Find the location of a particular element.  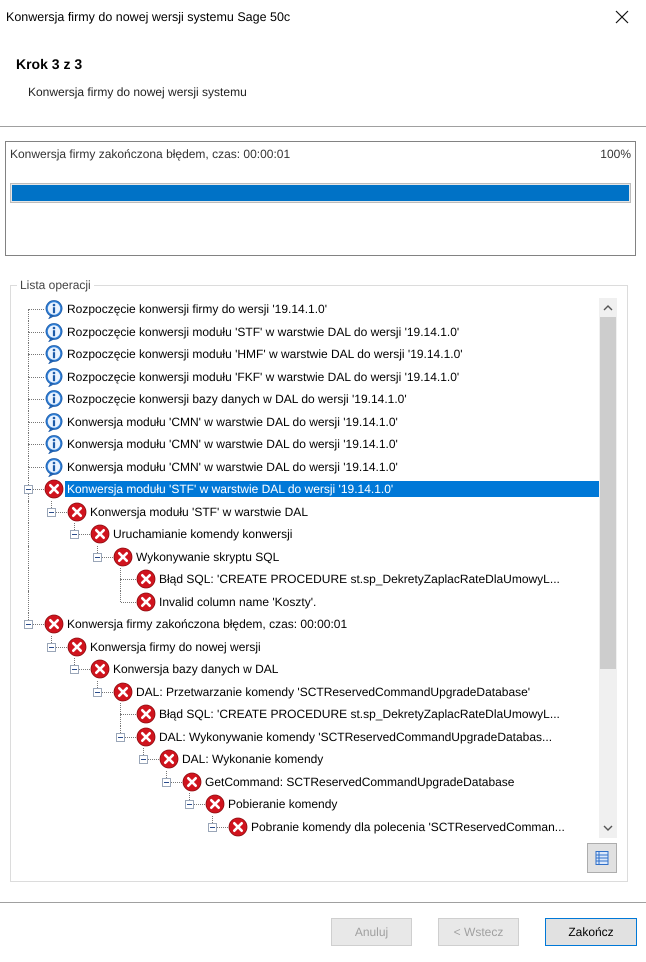

operation-item: DAL: Przetwarzanie komendy 'SCTReservedCommandUpgradeDatabase' is located at coordinates (333, 692).